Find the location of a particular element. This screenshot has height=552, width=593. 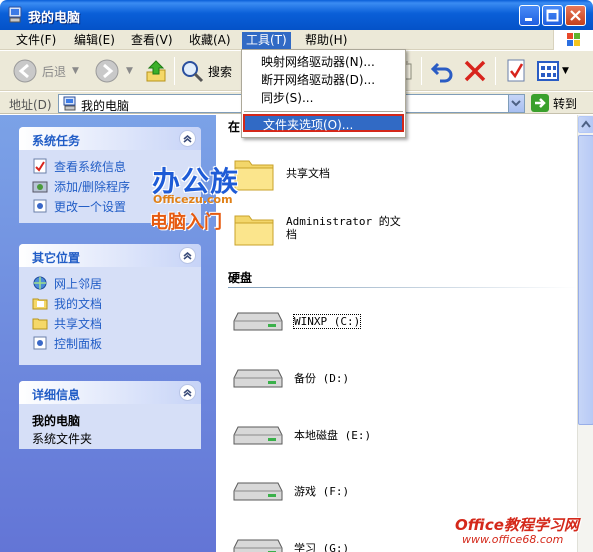

add-remove-programs-icon is located at coordinates (40, 187).